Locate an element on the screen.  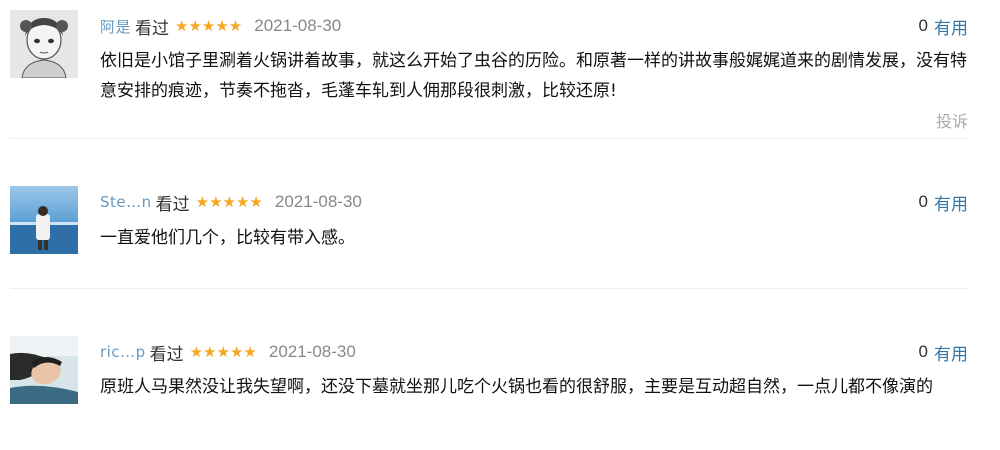
username-link: 阿是 is located at coordinates (115, 26).